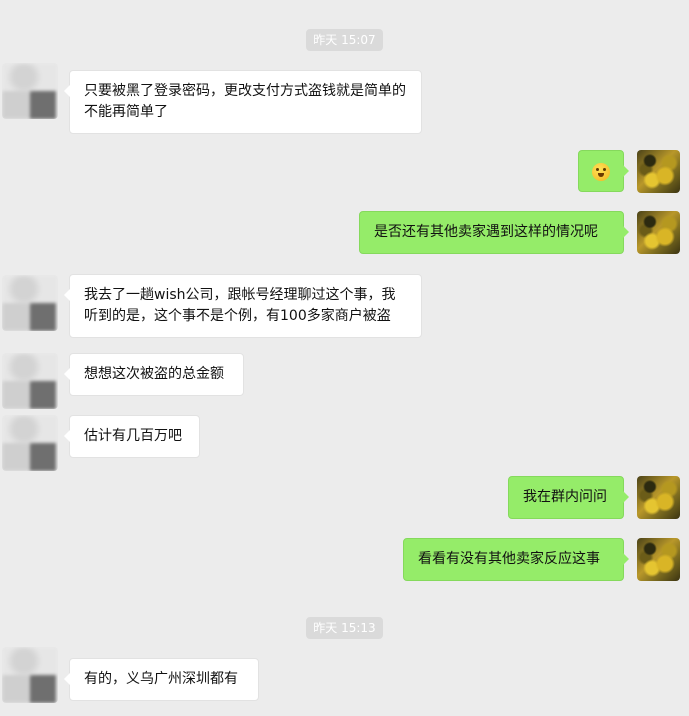 This screenshot has height=716, width=689. I want to click on message-bubble-outgoing, so click(603, 171).